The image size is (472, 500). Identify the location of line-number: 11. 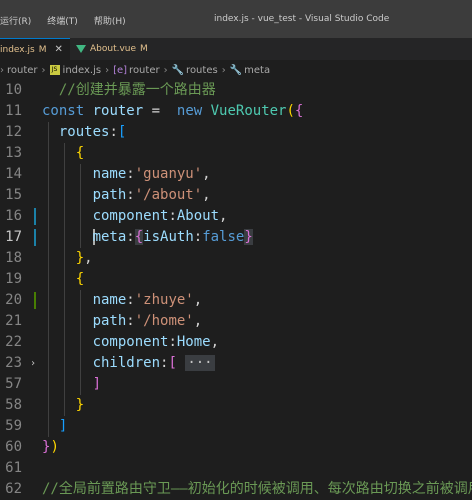
(13, 111).